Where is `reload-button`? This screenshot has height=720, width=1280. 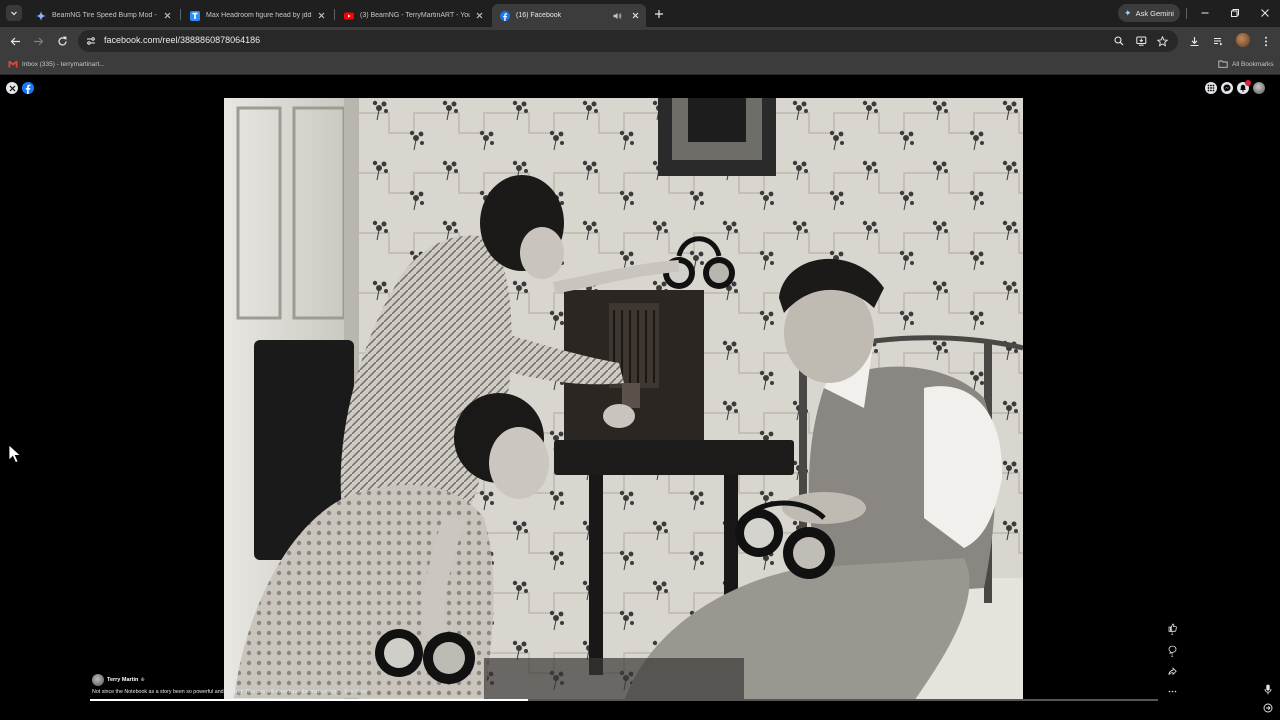
reload-button is located at coordinates (62, 41).